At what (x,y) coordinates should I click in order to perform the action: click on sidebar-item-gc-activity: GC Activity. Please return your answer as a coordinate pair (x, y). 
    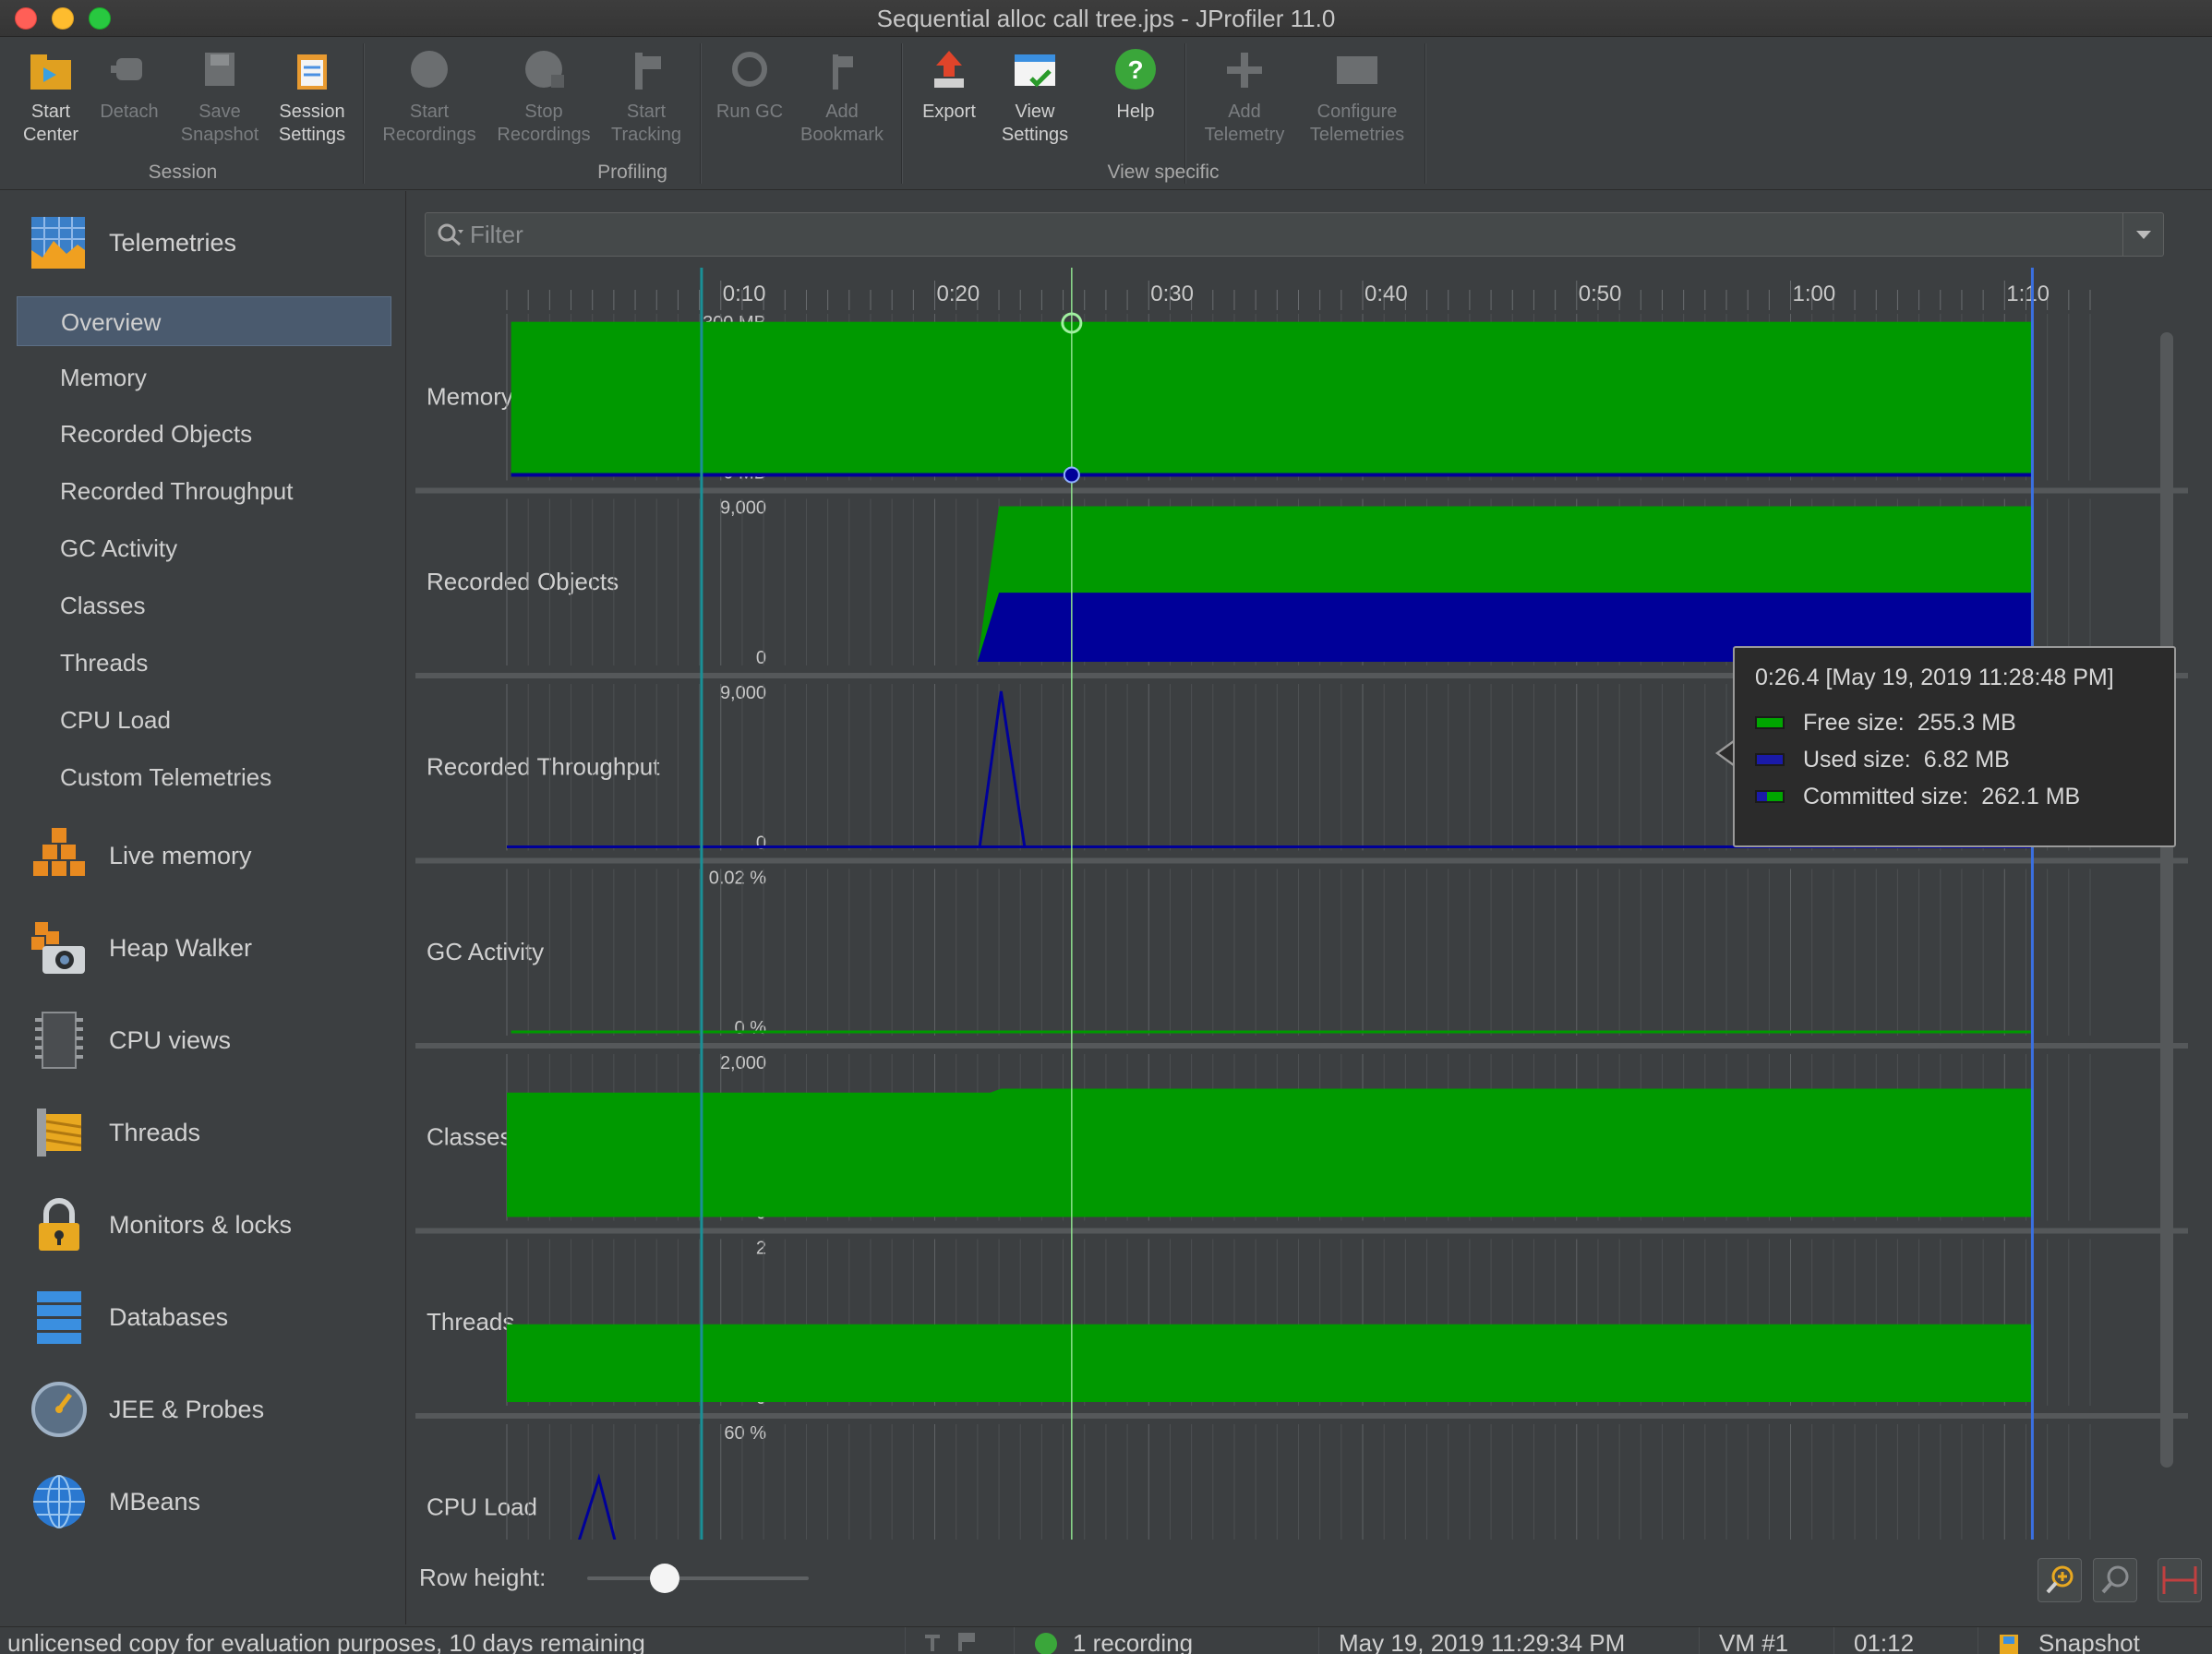
    Looking at the image, I should click on (204, 548).